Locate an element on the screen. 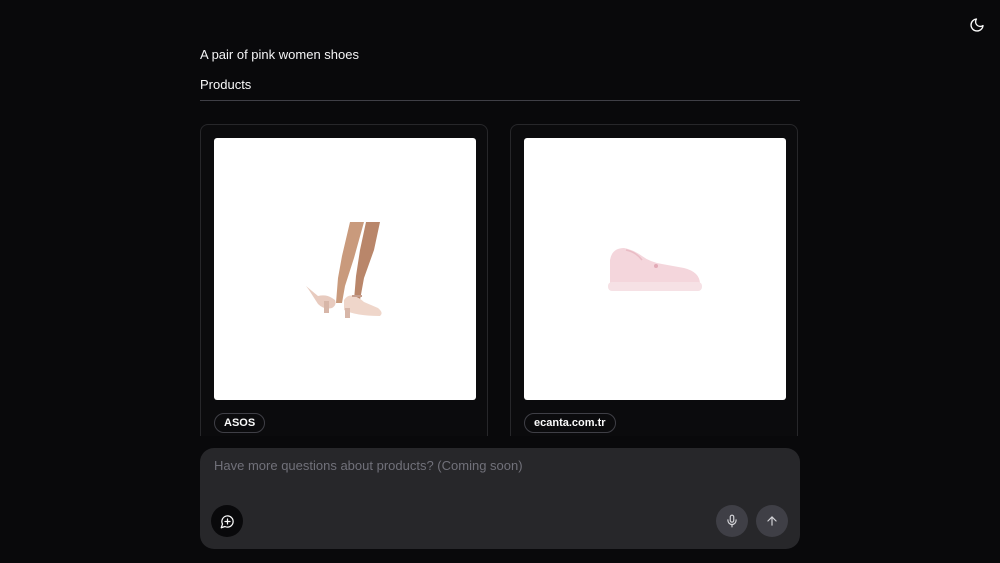 Image resolution: width=1000 pixels, height=563 pixels. microphone-icon is located at coordinates (732, 521).